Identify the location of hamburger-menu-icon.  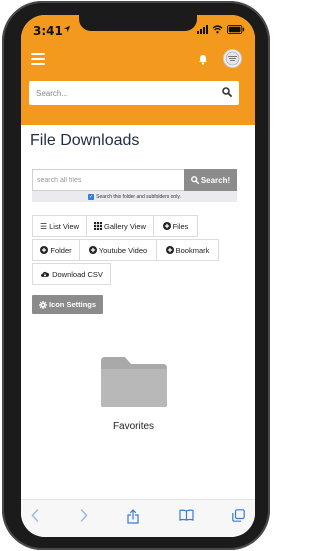
(38, 59).